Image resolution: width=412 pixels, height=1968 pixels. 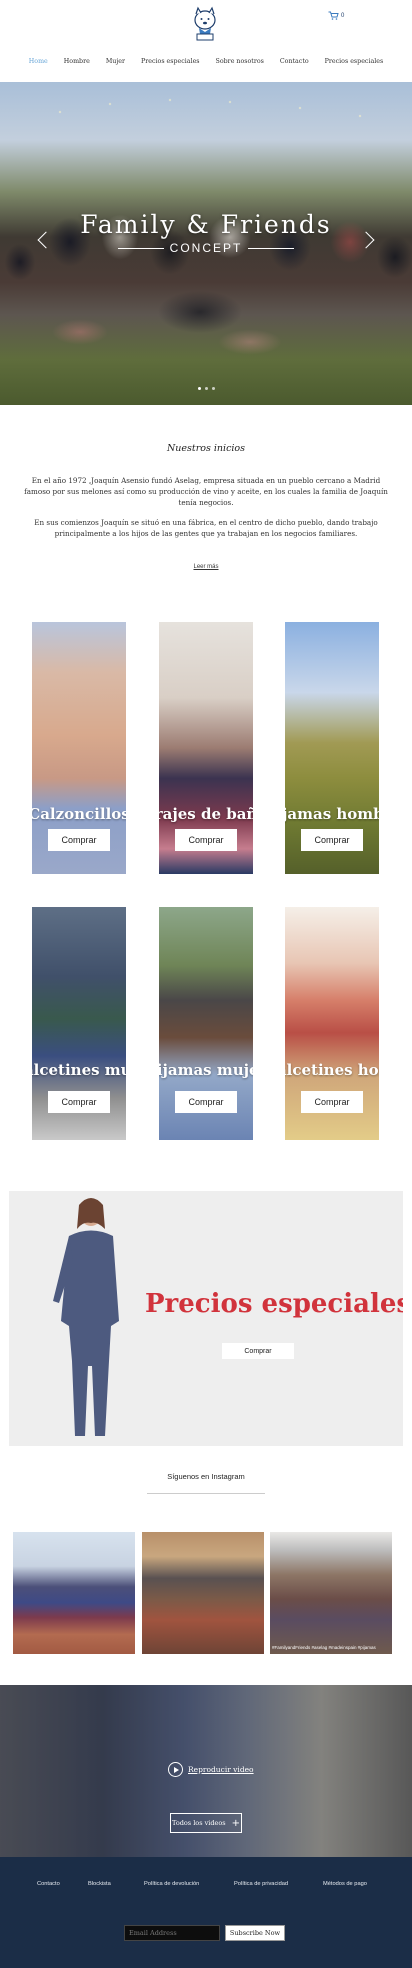 I want to click on promo-title: Precios especiales, so click(x=274, y=1304).